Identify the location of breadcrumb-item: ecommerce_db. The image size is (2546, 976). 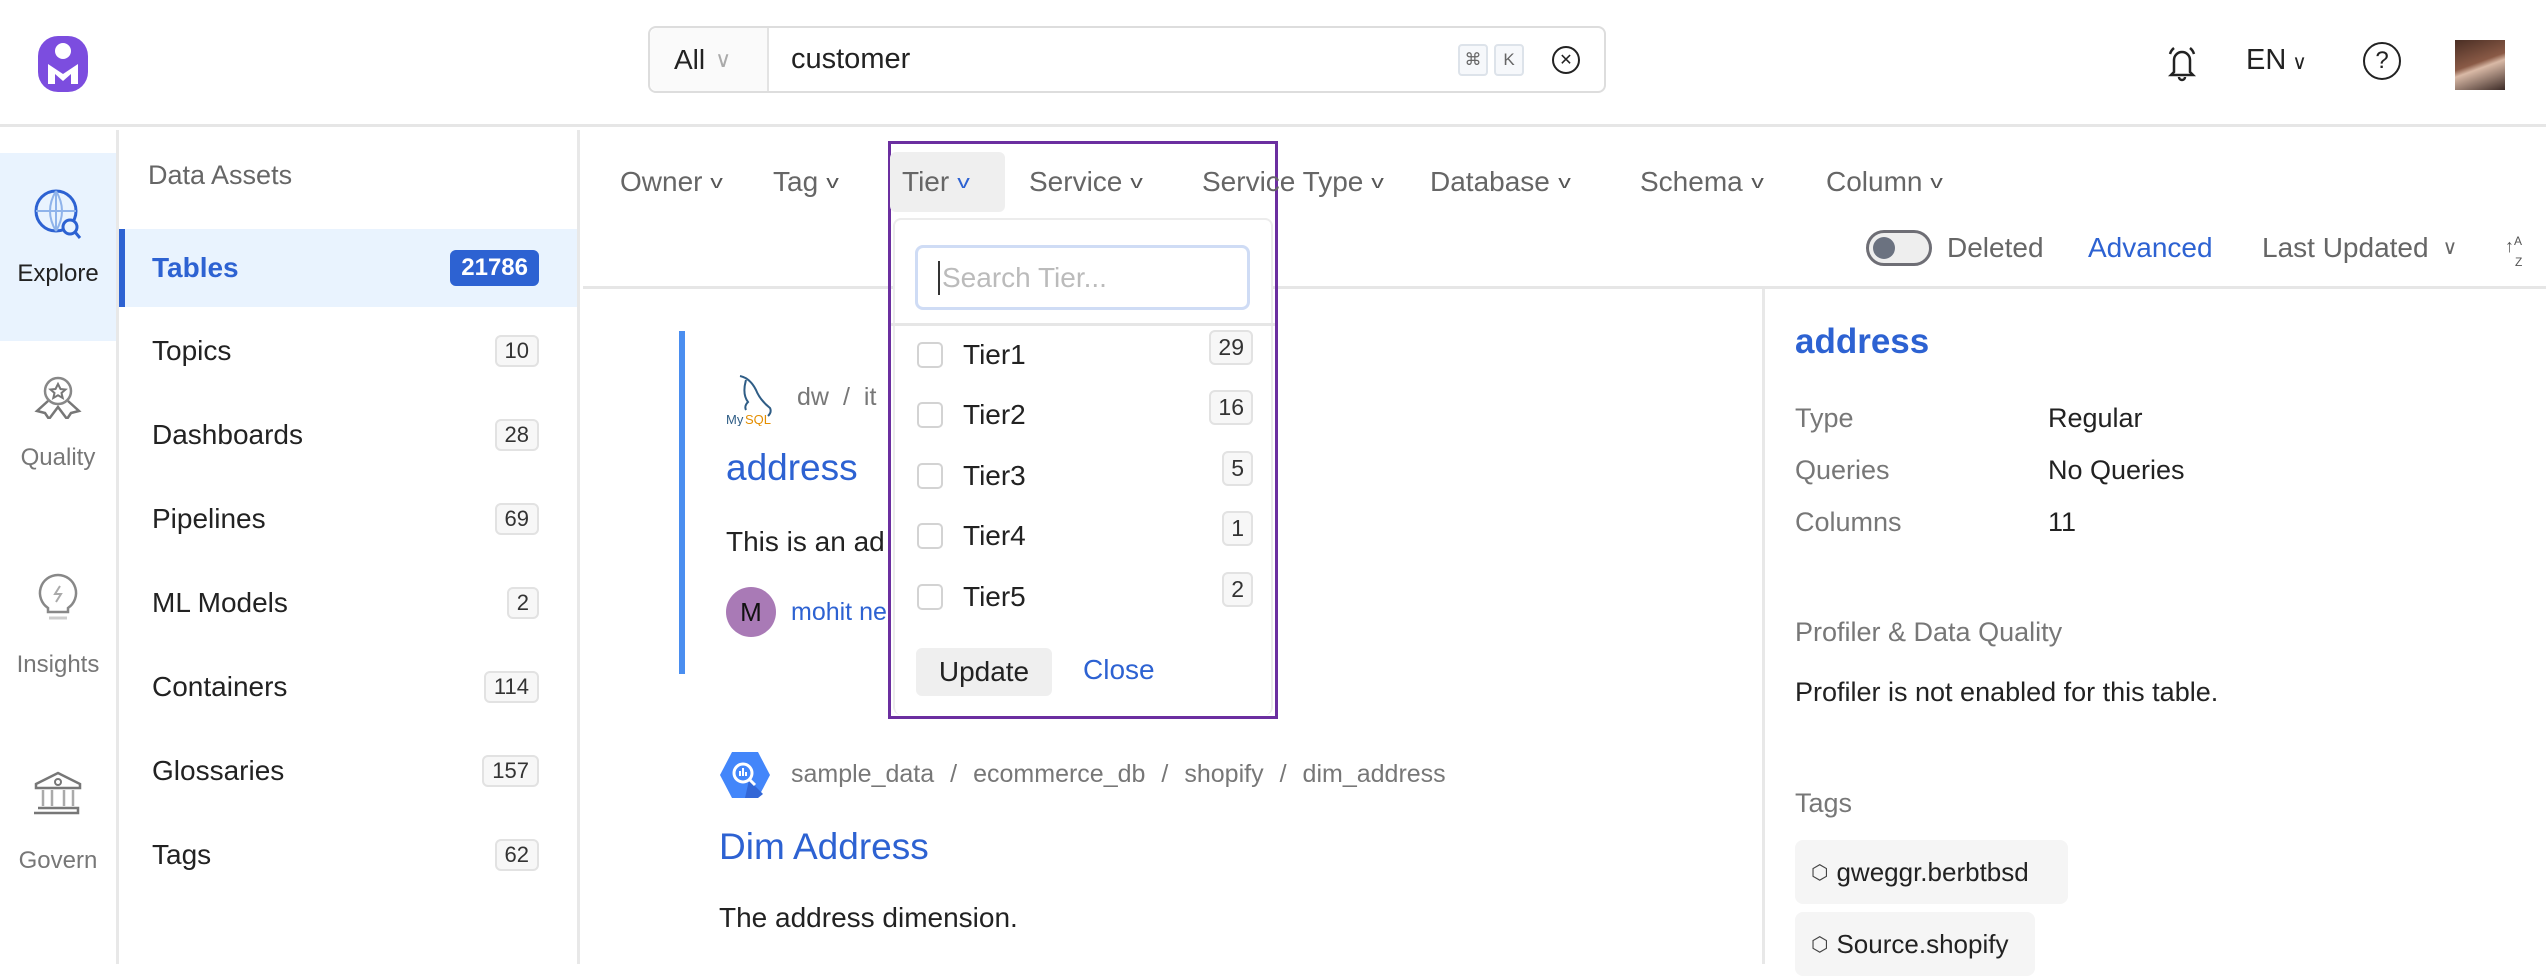
(1059, 774).